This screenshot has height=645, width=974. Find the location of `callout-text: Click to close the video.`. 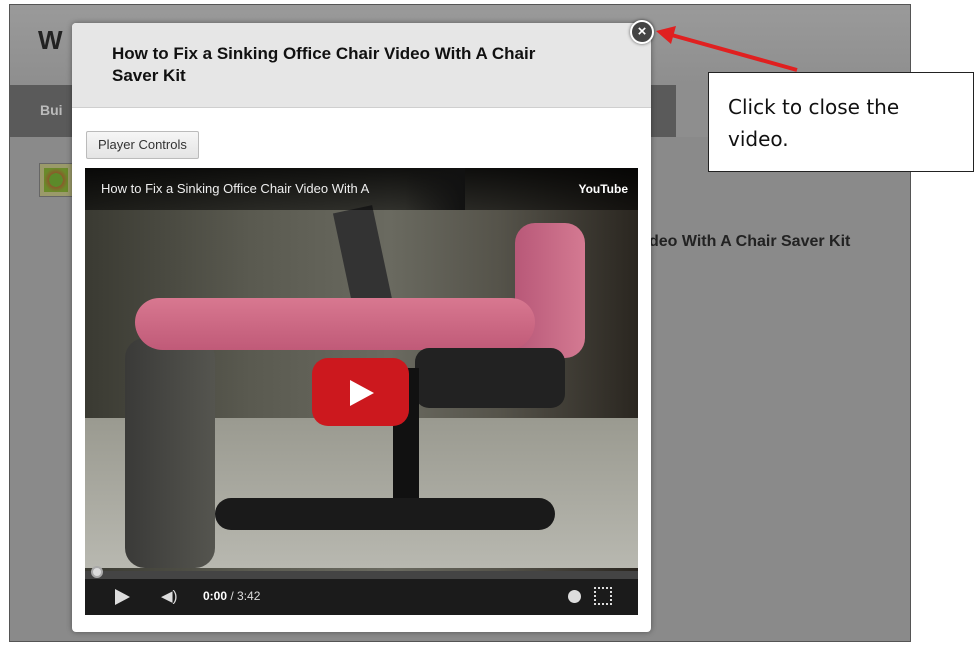

callout-text: Click to close the video. is located at coordinates (814, 123).